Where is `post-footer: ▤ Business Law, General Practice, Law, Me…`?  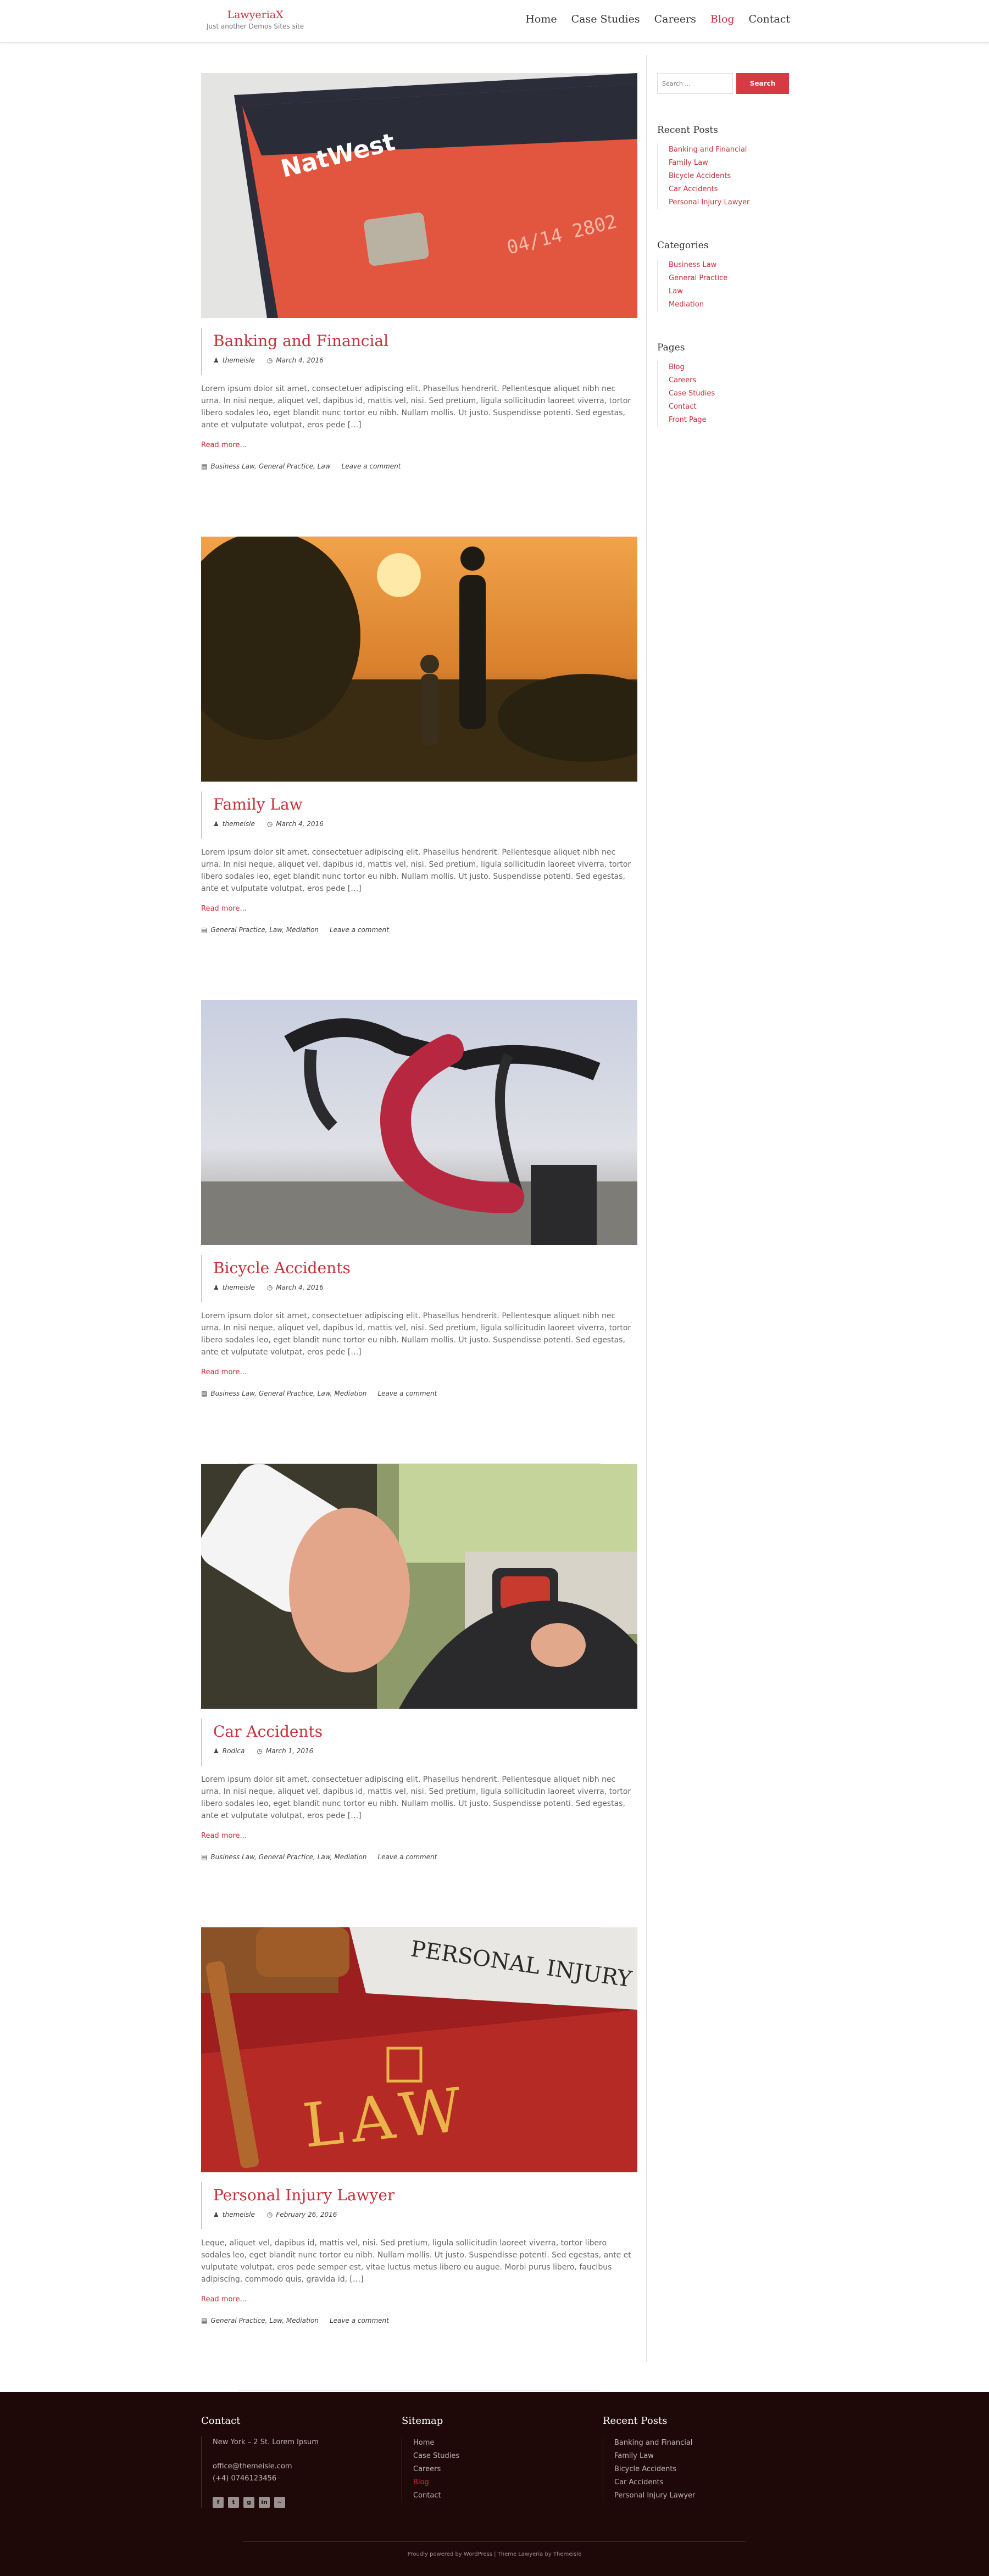
post-footer: ▤ Business Law, General Practice, Law, Me… is located at coordinates (419, 1857).